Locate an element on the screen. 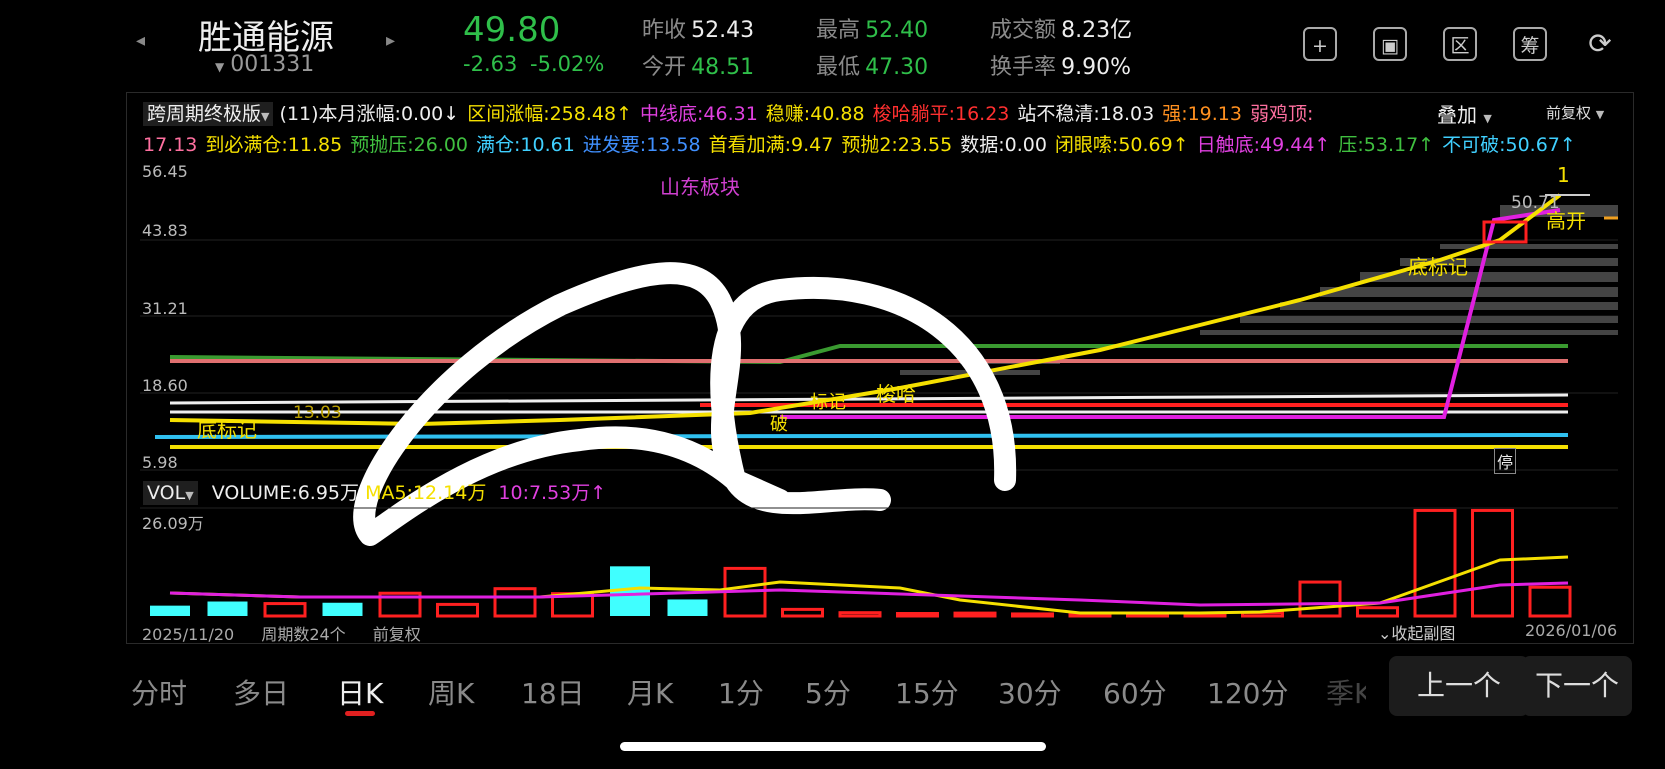  tab-15min: 15分 is located at coordinates (927, 692).